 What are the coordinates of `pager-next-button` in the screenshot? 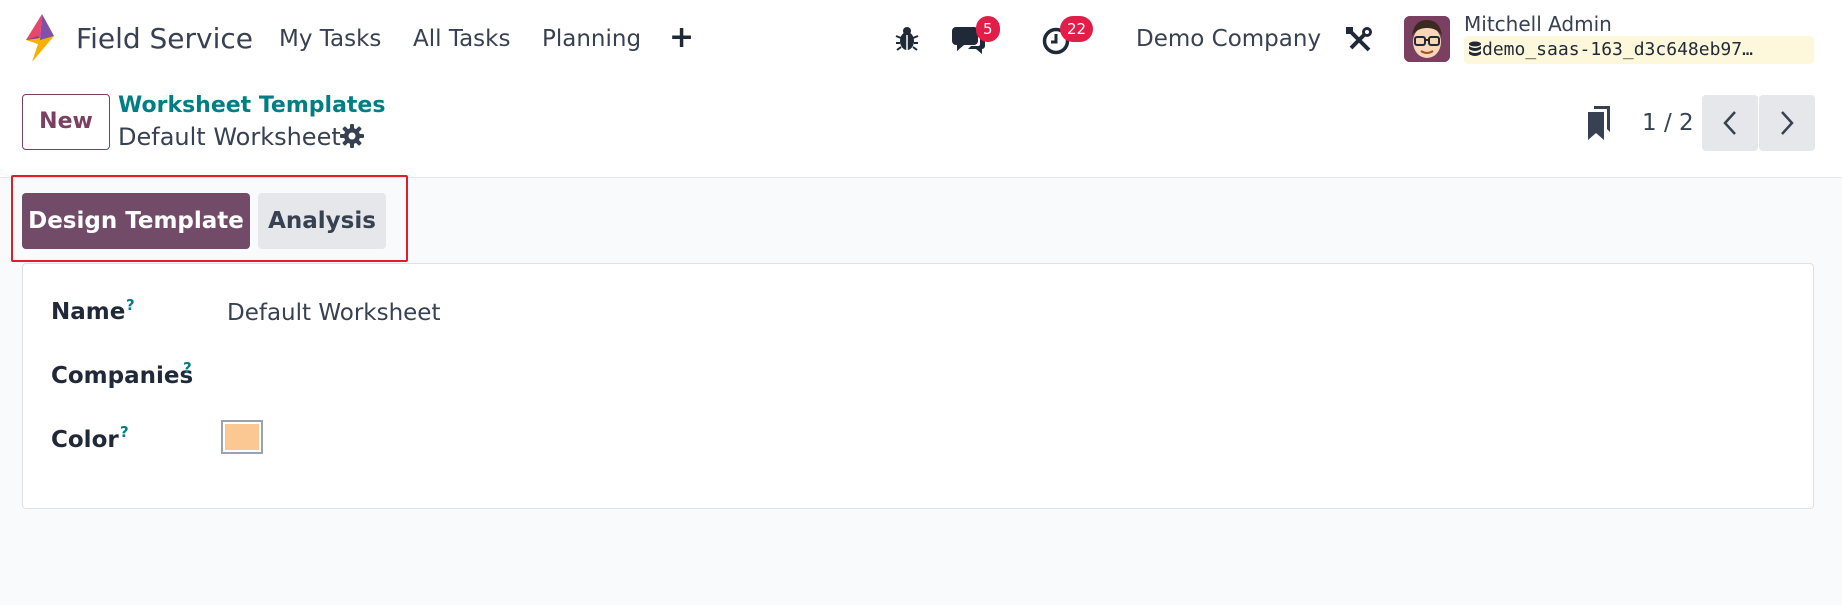 It's located at (1787, 123).